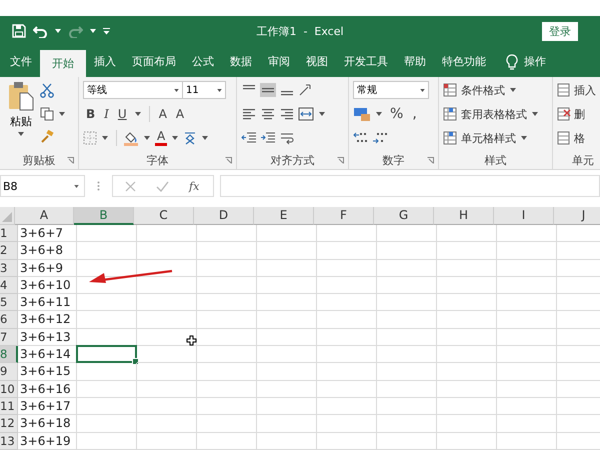 The image size is (600, 450). I want to click on column-header: D, so click(224, 216).